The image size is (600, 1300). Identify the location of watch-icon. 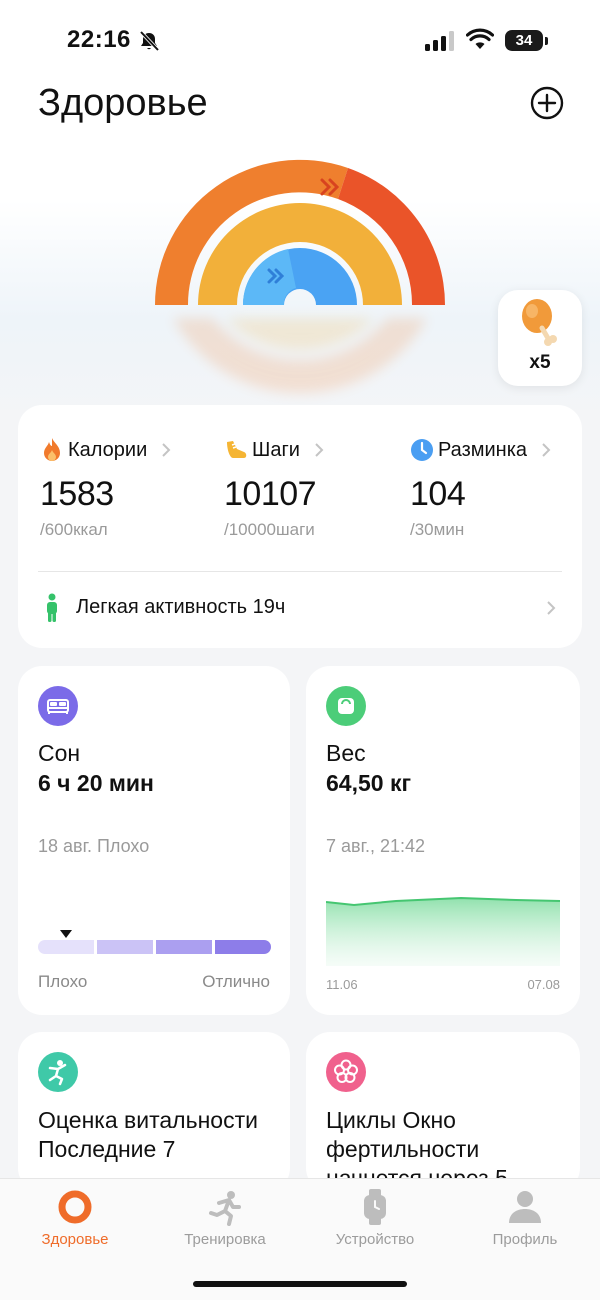
(375, 1207).